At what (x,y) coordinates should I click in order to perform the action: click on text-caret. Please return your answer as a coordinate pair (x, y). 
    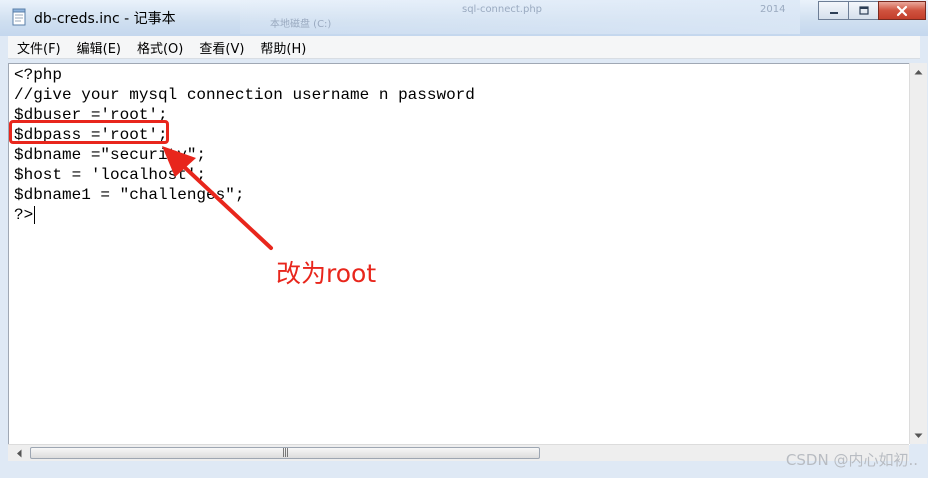
    Looking at the image, I should click on (34, 215).